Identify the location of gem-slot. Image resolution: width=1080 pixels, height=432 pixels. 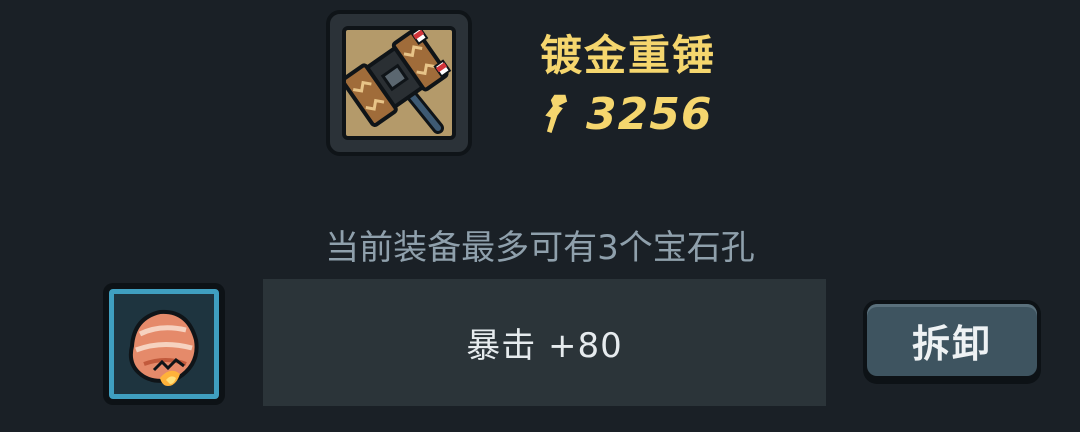
(164, 344).